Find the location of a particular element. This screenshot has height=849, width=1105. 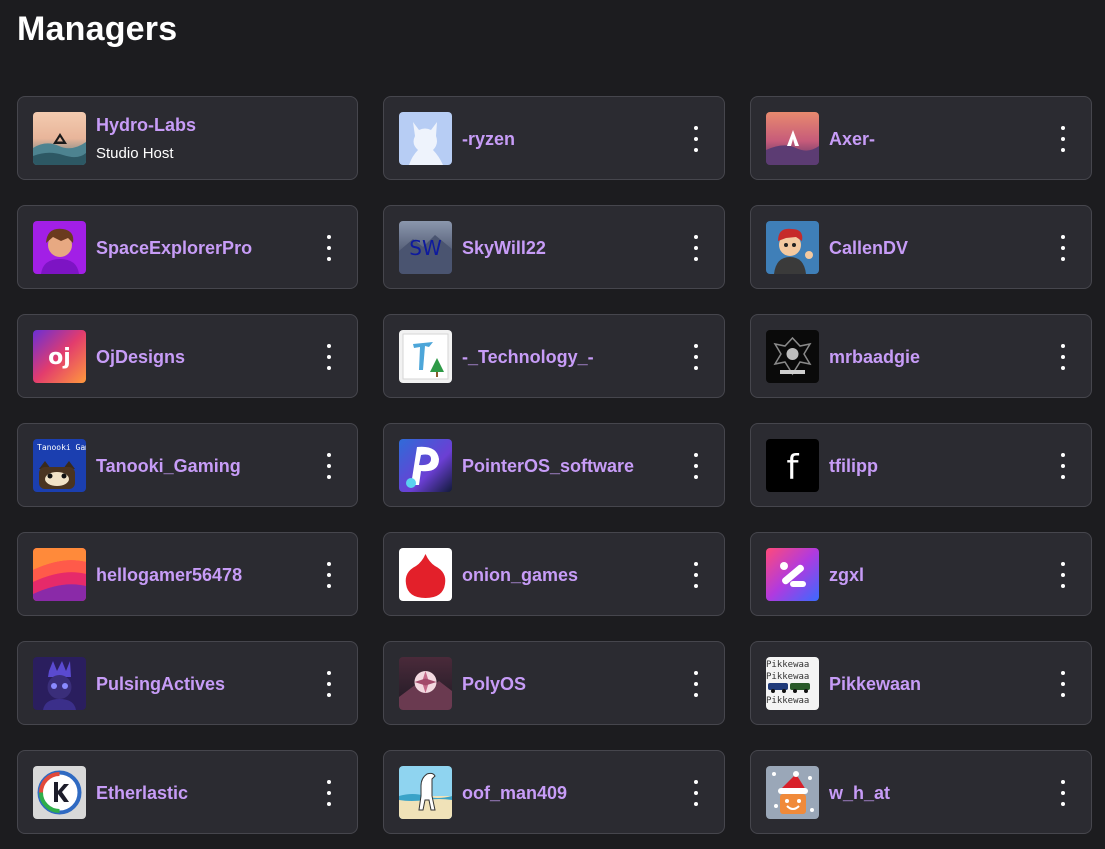

manager-username: w_h_at is located at coordinates (859, 793).